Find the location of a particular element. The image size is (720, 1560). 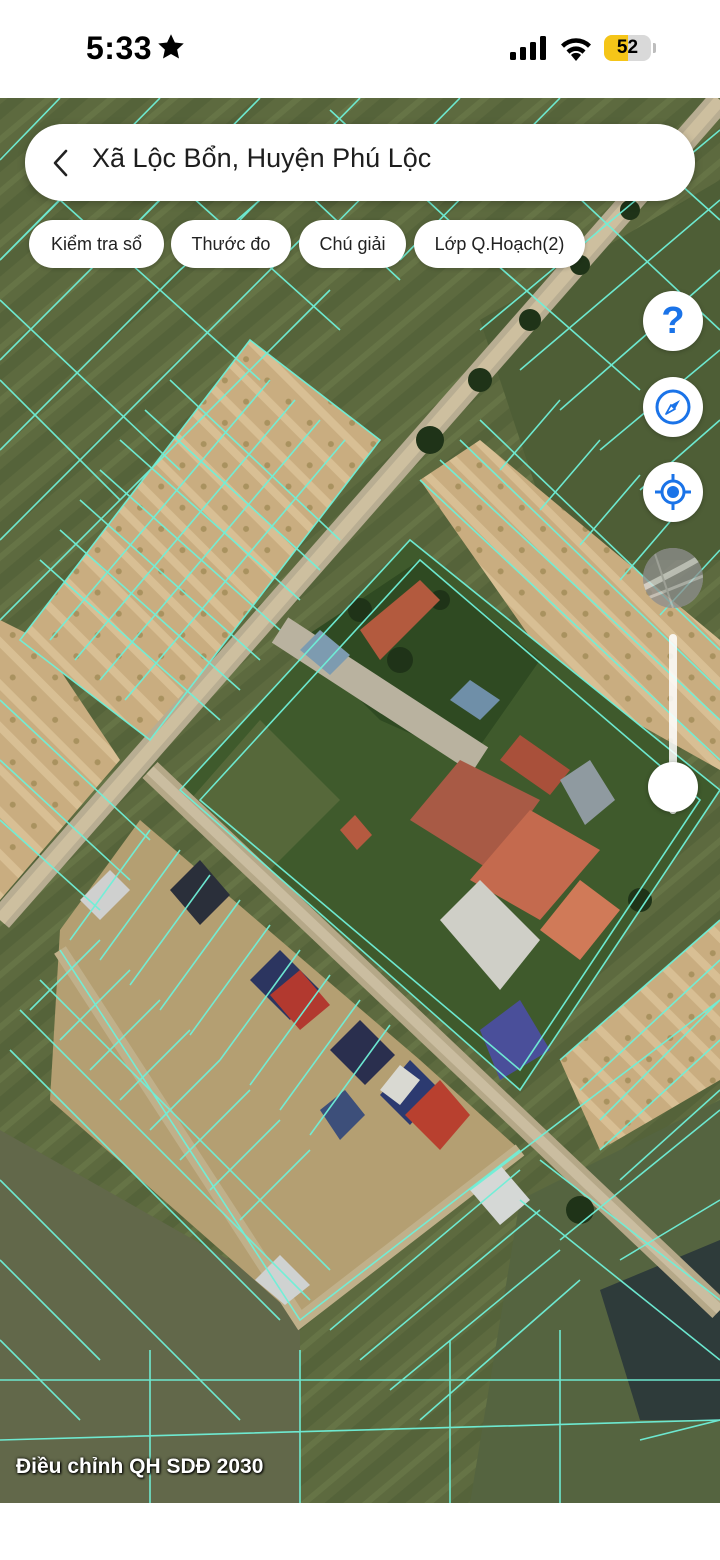

my-location-button is located at coordinates (673, 492).